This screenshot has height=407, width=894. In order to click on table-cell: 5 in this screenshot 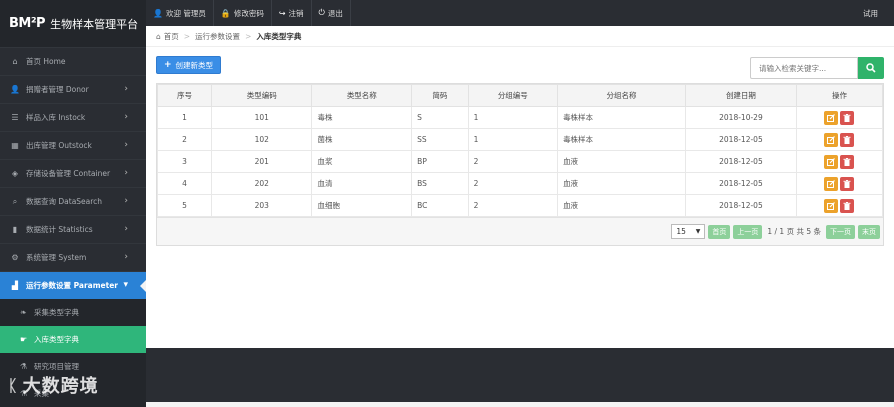, I will do `click(184, 205)`.